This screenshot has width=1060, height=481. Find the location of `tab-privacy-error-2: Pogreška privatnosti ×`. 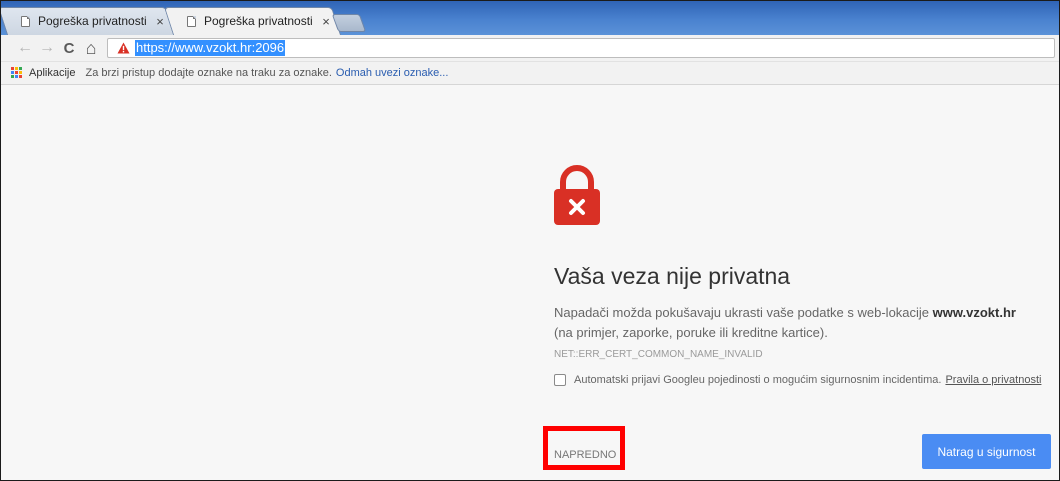

tab-privacy-error-2: Pogreška privatnosti × is located at coordinates (252, 21).